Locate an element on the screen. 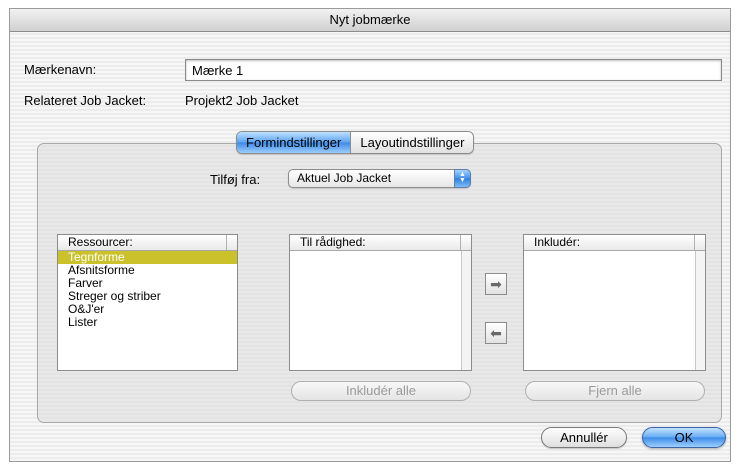  add-from-select: Aktuel Job Jacket ▲ ▼ is located at coordinates (379, 178).